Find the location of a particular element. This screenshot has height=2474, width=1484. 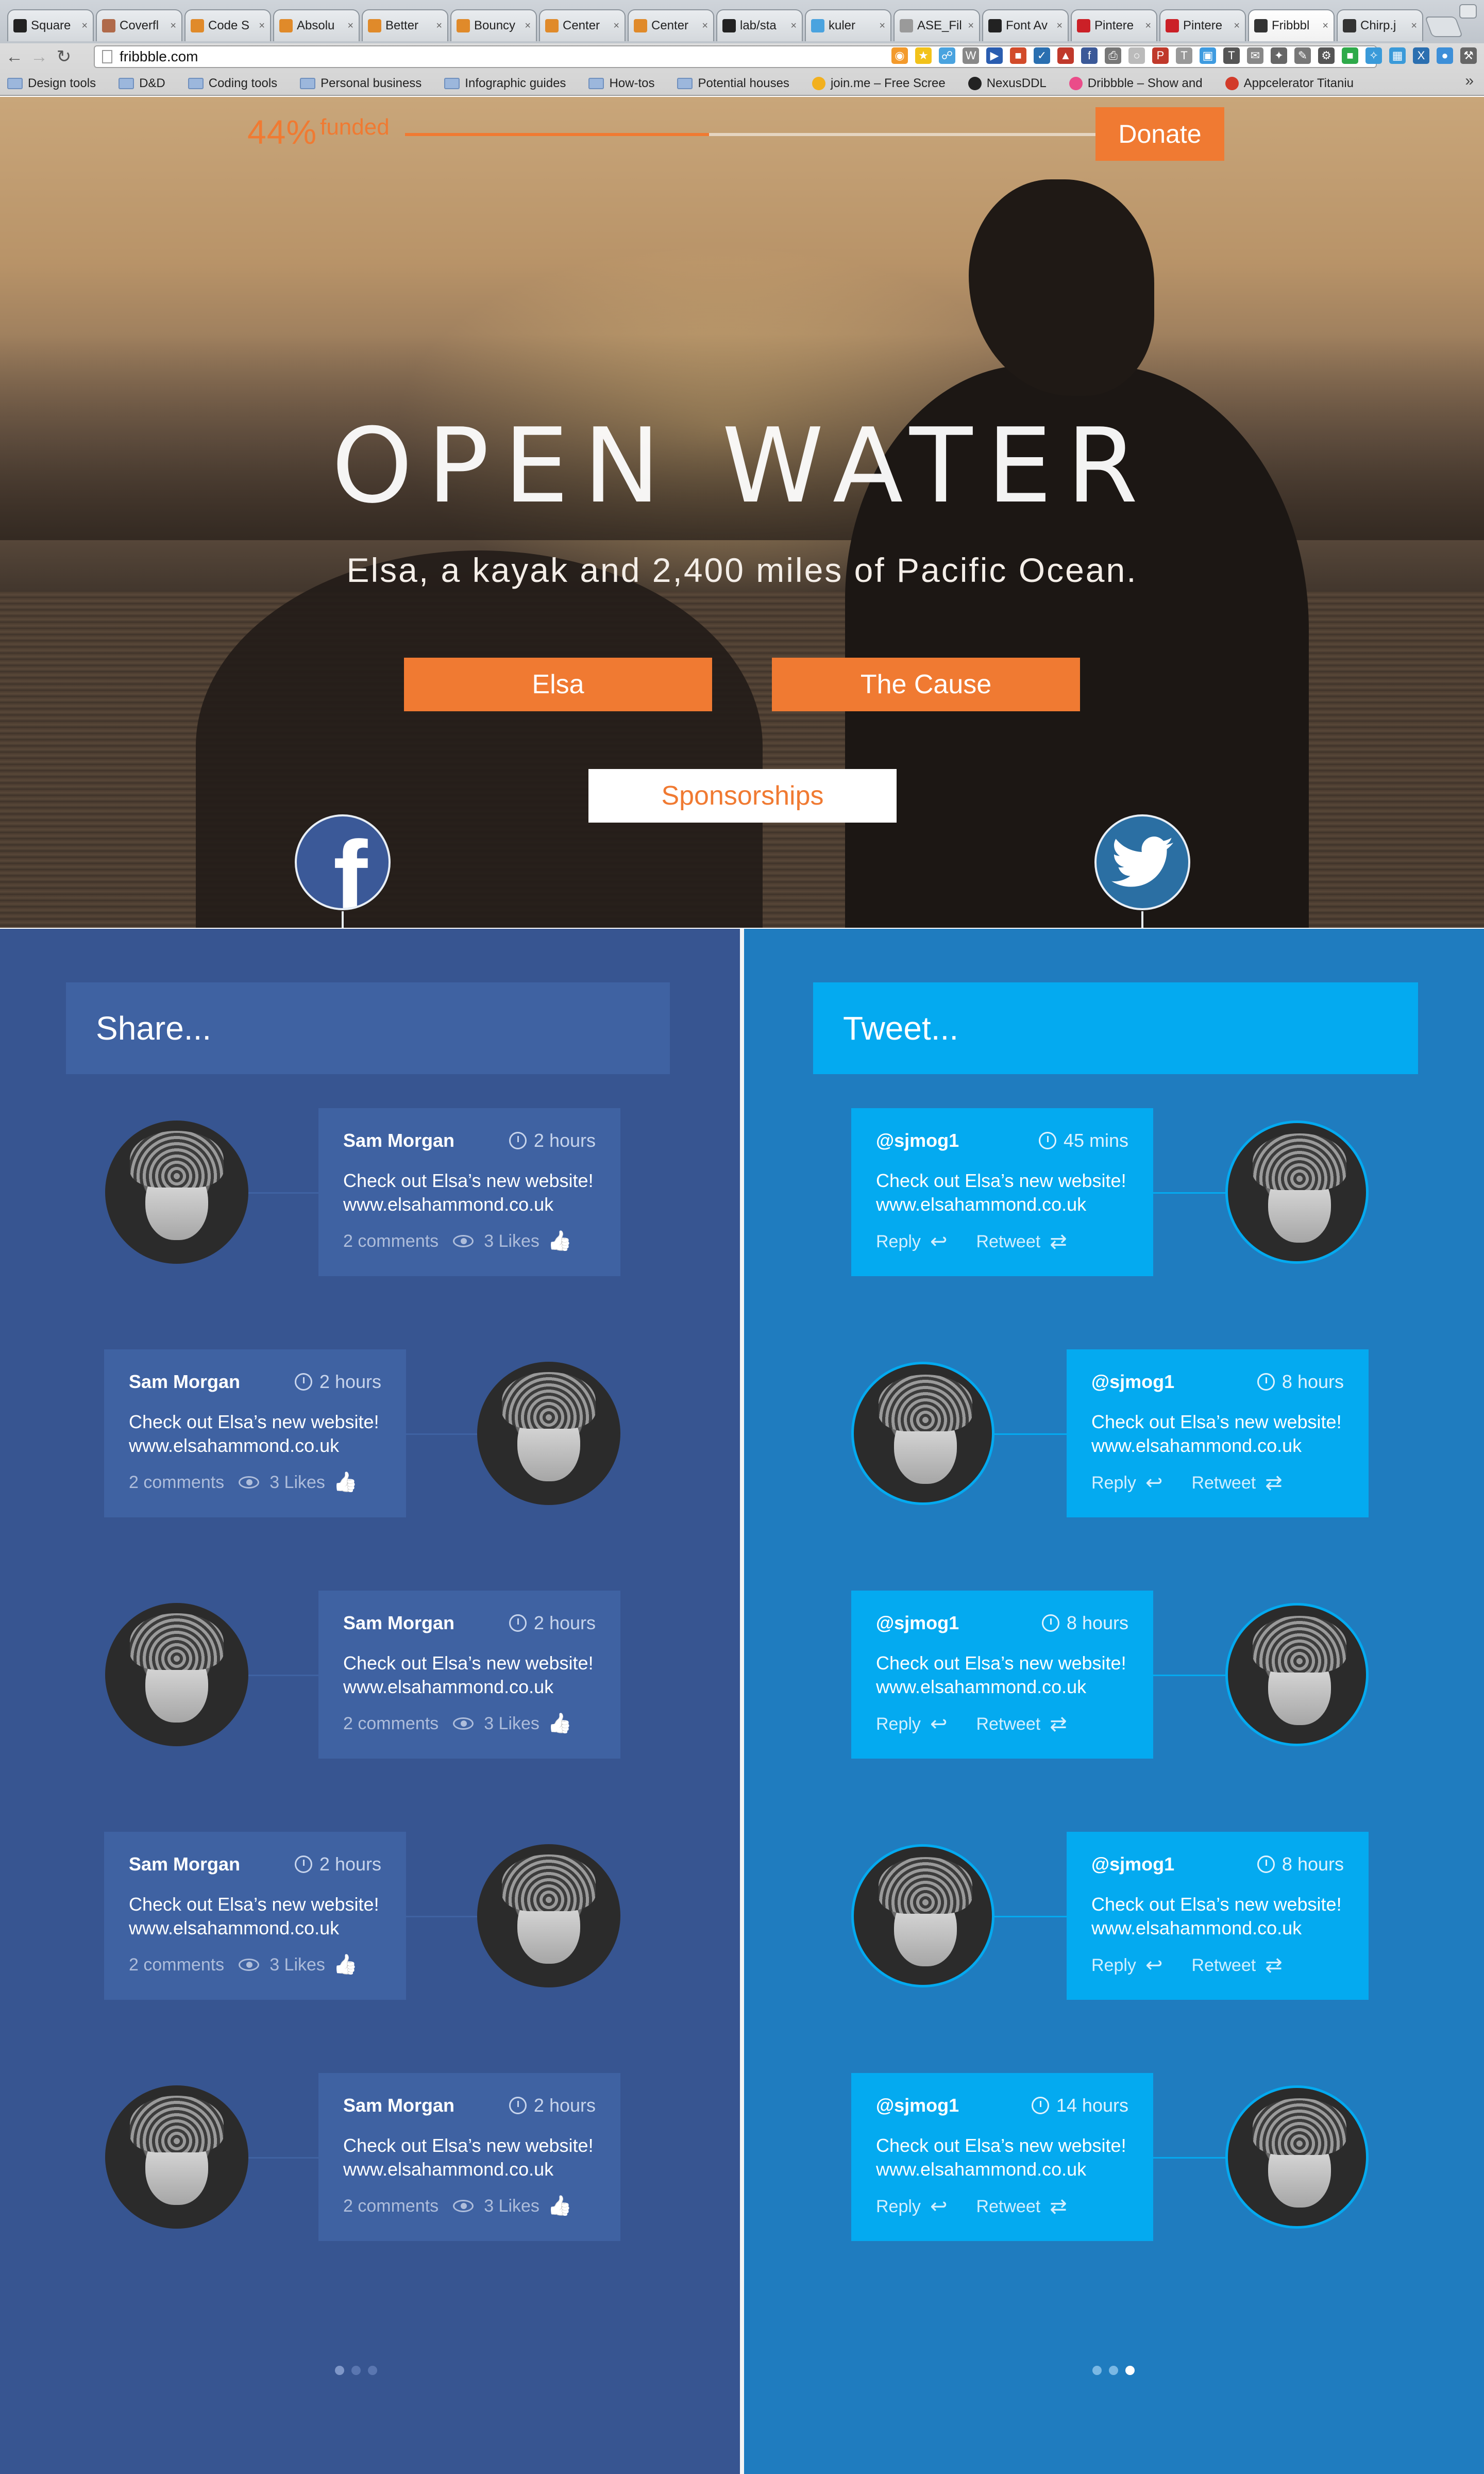

donate-button: Donate is located at coordinates (1159, 134).